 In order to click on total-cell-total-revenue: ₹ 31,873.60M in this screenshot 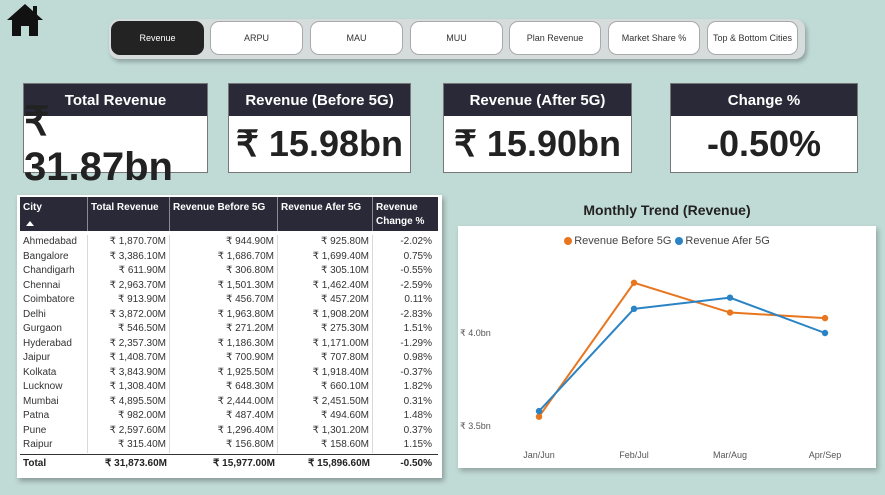, I will do `click(136, 463)`.